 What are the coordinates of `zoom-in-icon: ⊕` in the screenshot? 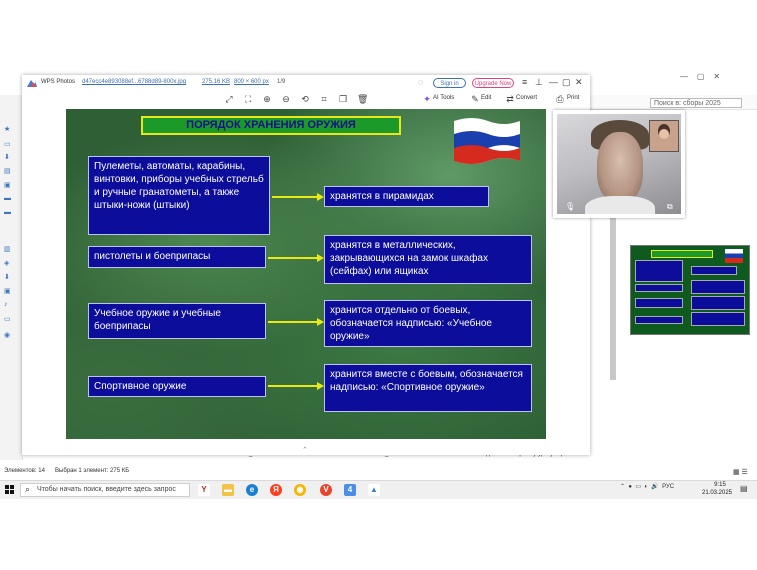 It's located at (267, 99).